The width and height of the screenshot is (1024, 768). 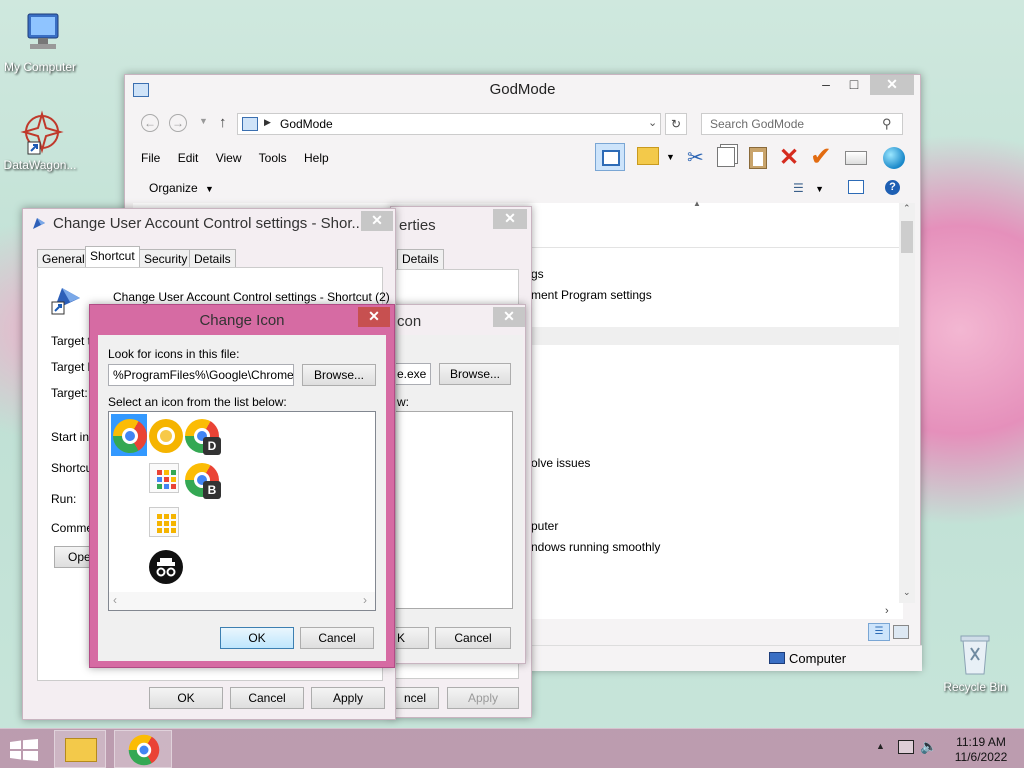 I want to click on view-options-icon: ☰ ▼, so click(x=808, y=188).